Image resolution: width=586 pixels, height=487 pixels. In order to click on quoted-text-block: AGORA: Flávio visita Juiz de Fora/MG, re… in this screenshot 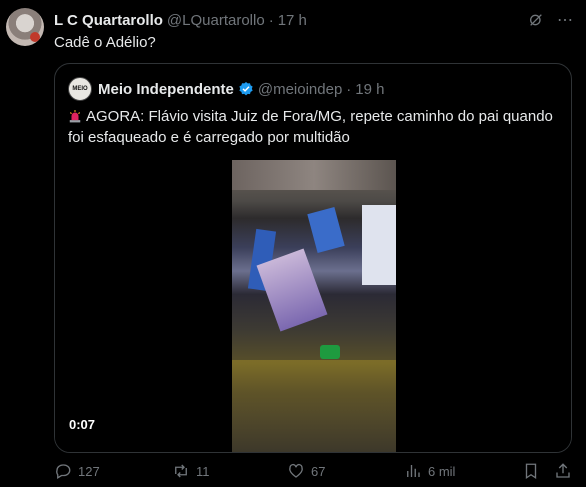, I will do `click(313, 127)`.